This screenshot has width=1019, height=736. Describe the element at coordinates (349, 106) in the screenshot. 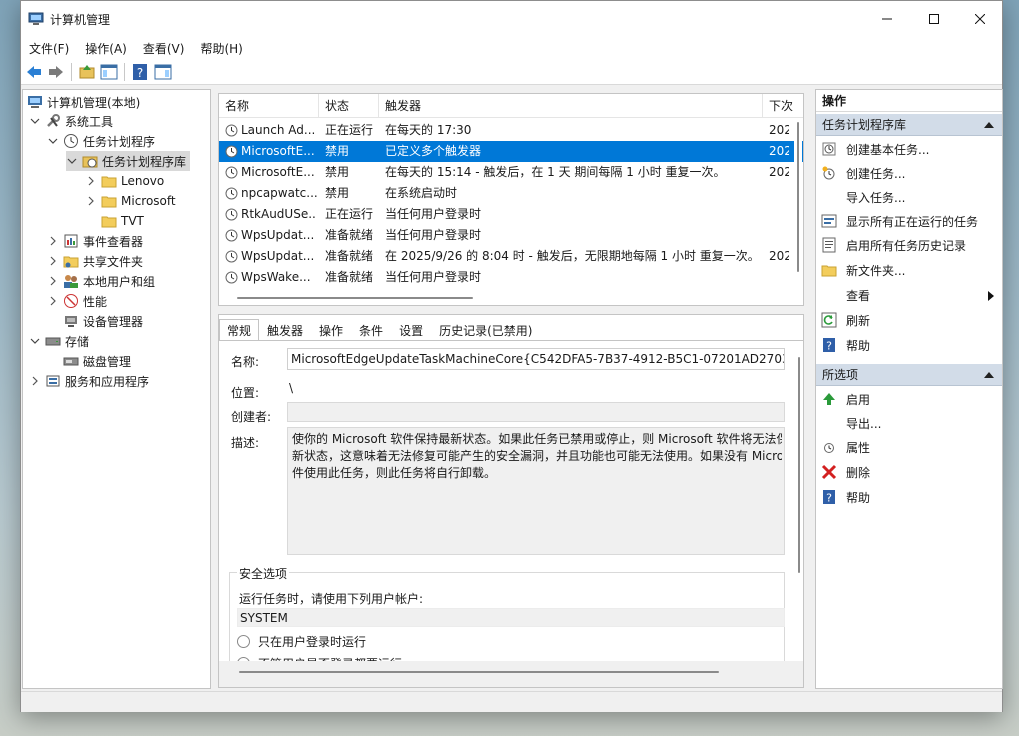

I see `column-header-status: 状态` at that location.